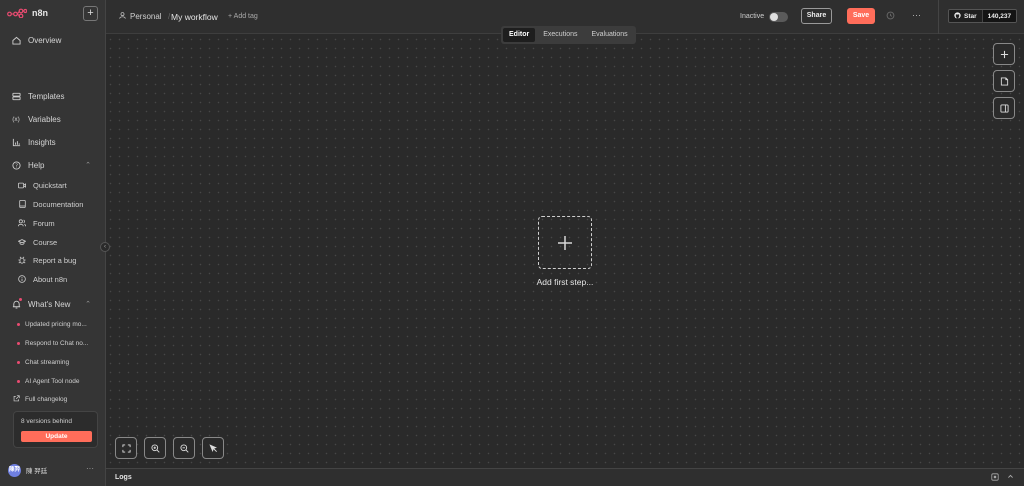  I want to click on insights-icon, so click(16, 142).